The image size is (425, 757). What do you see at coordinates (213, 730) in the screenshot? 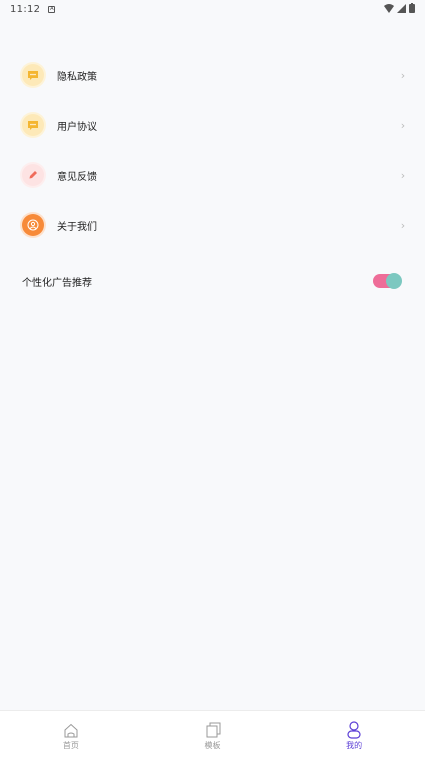
I see `template-icon` at bounding box center [213, 730].